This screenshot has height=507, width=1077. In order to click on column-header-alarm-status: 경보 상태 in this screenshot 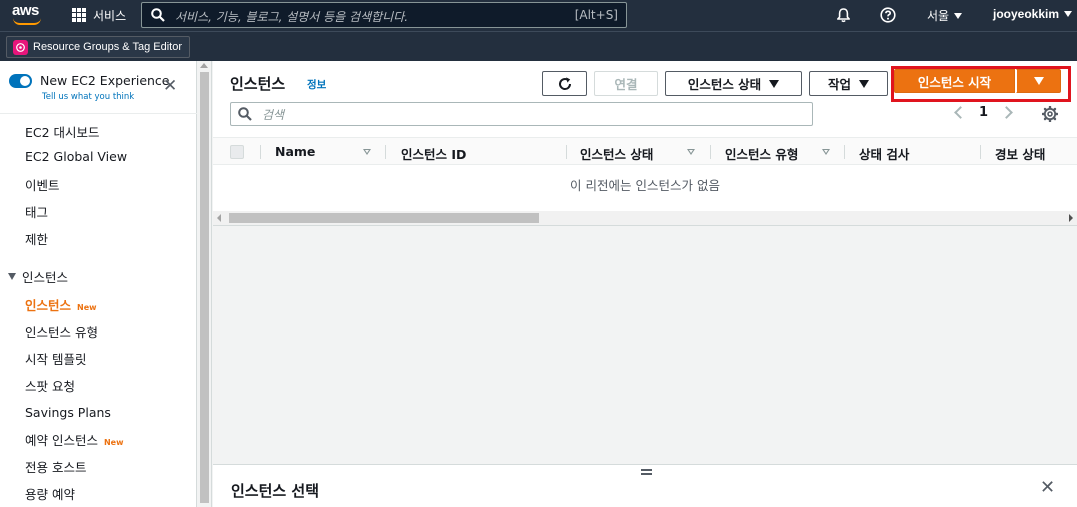, I will do `click(1020, 153)`.